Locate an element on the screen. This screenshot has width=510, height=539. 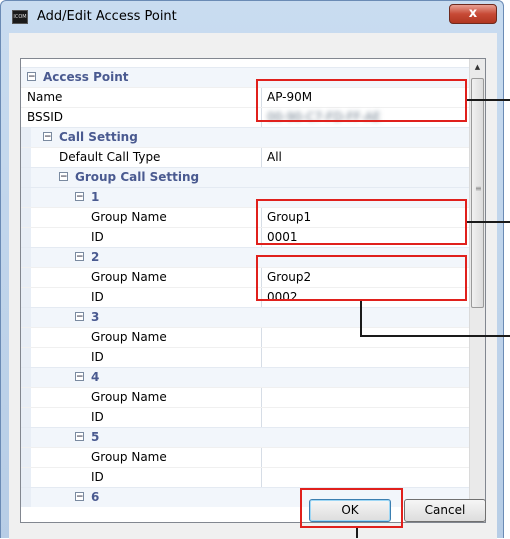
default-call-type-value-field: All is located at coordinates (366, 157).